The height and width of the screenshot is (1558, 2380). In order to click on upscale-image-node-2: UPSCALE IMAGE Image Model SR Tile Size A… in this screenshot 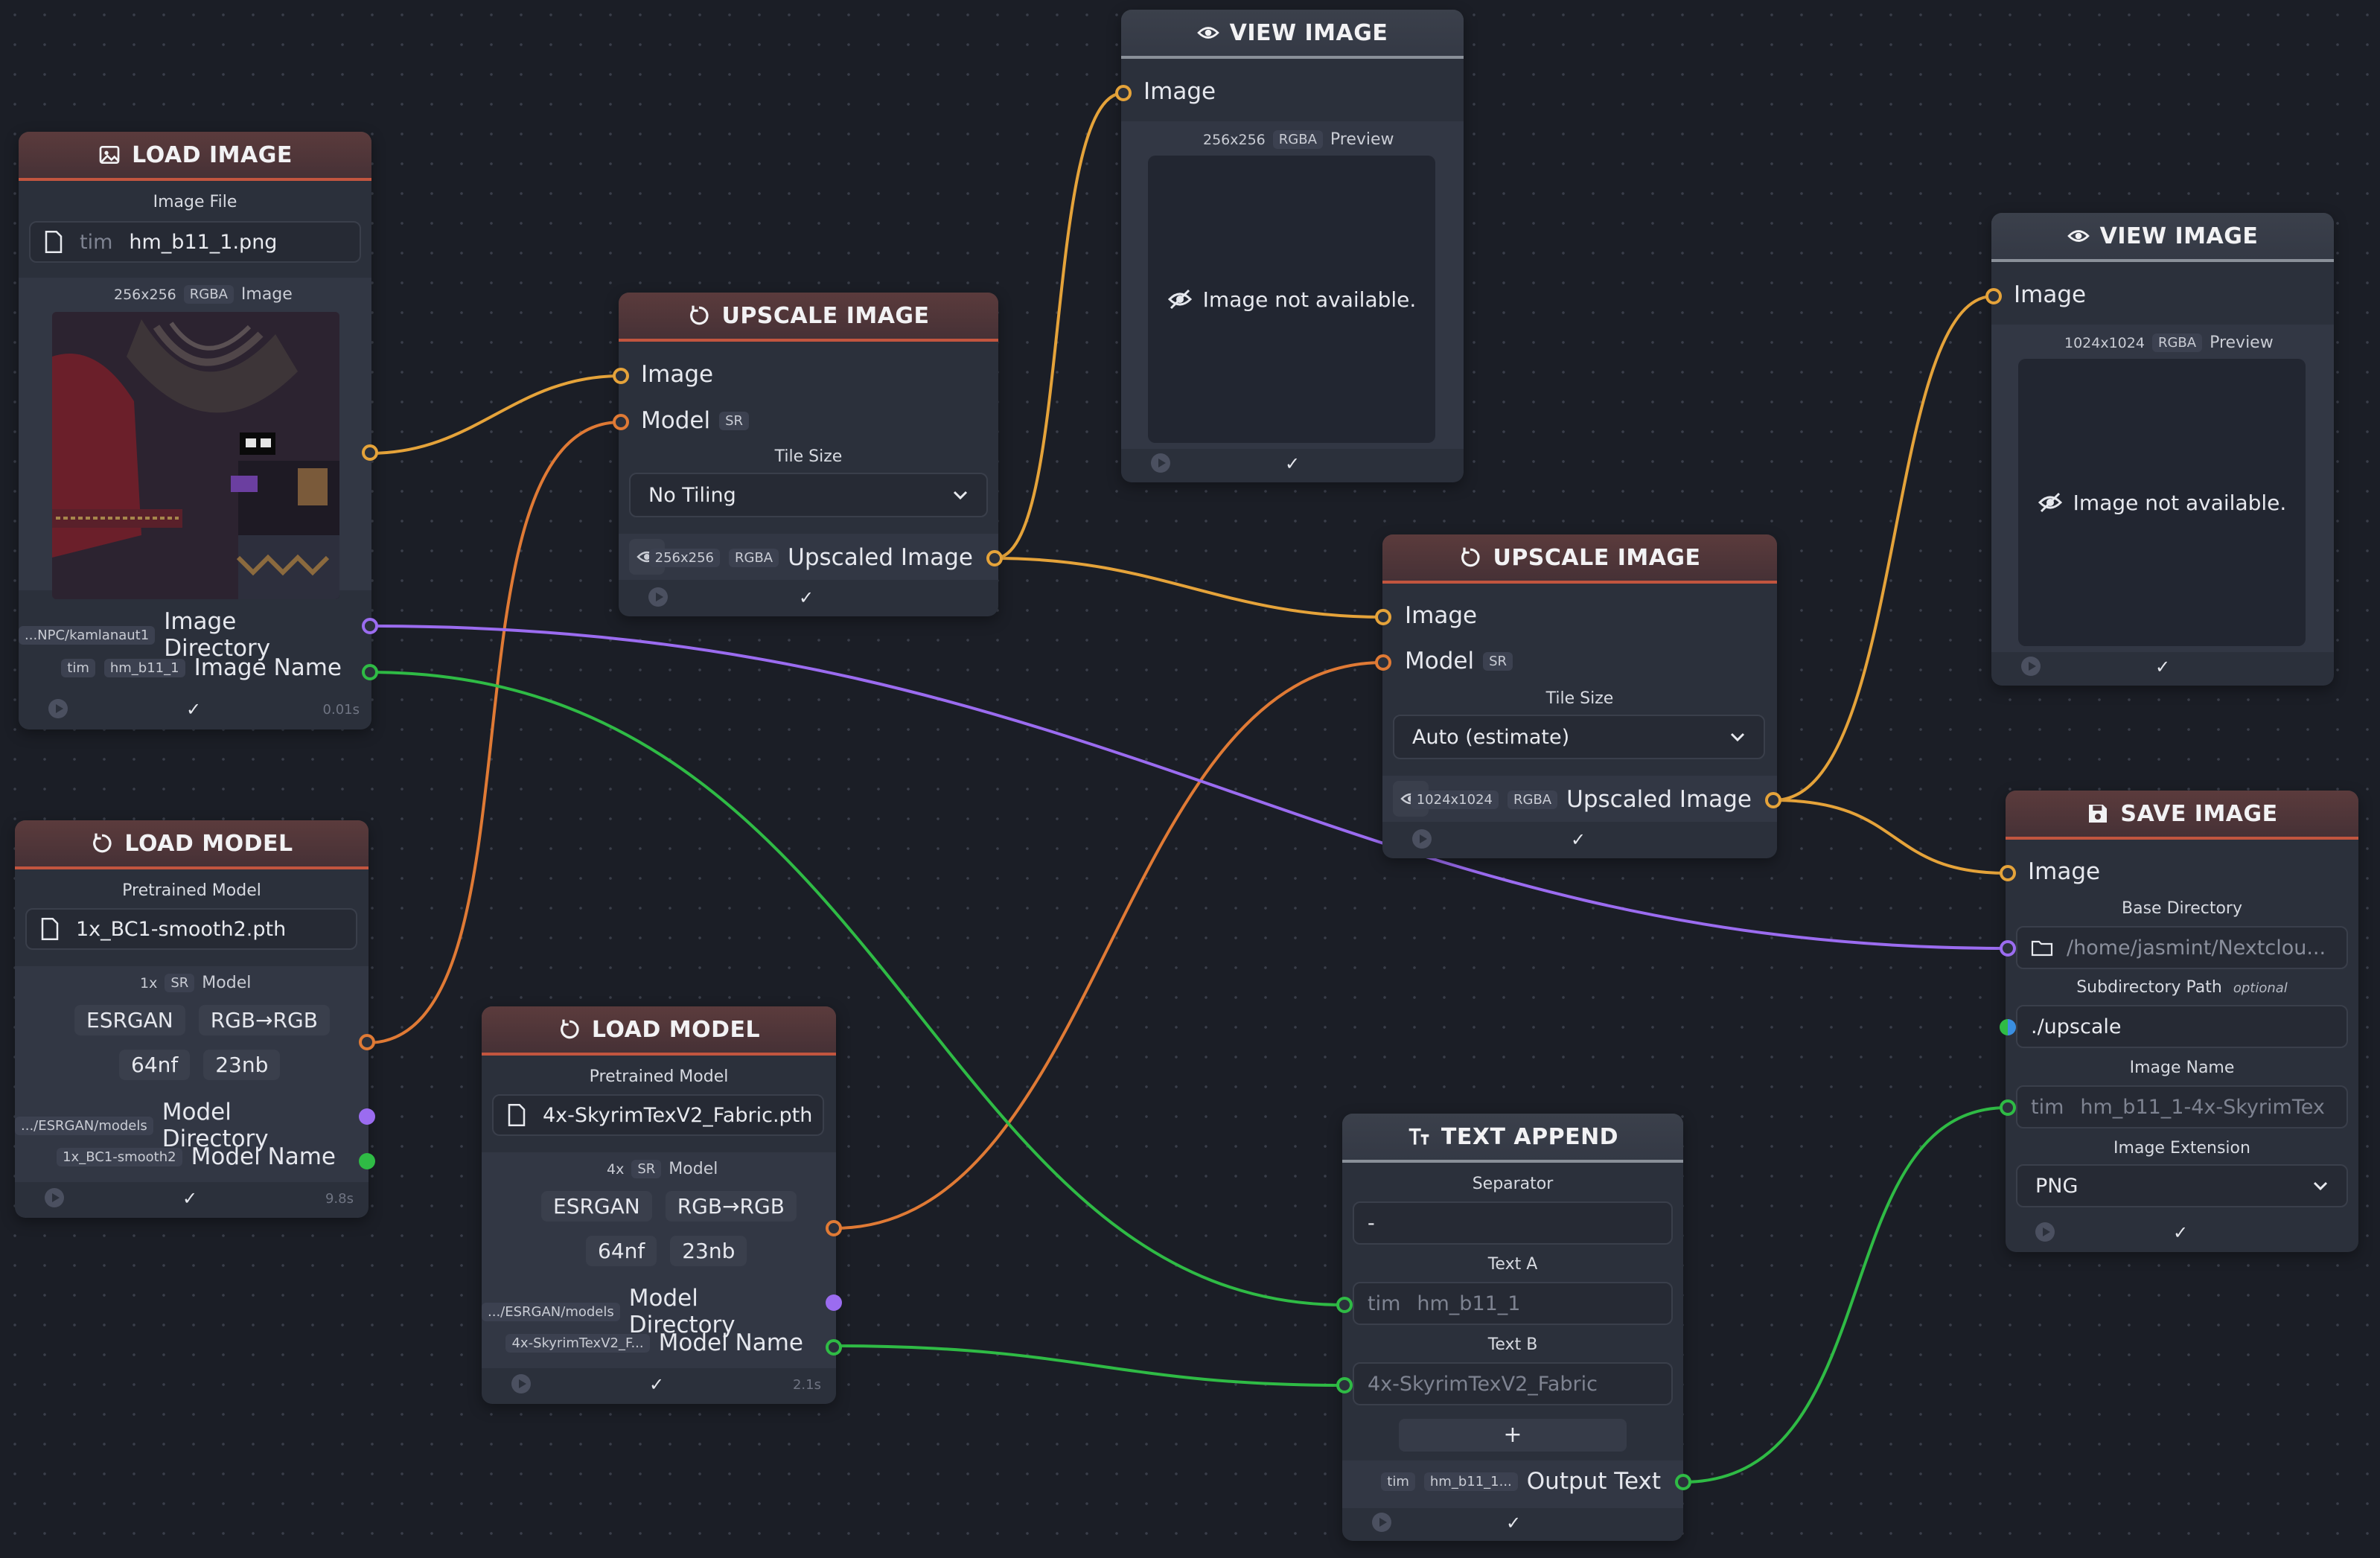, I will do `click(1578, 696)`.